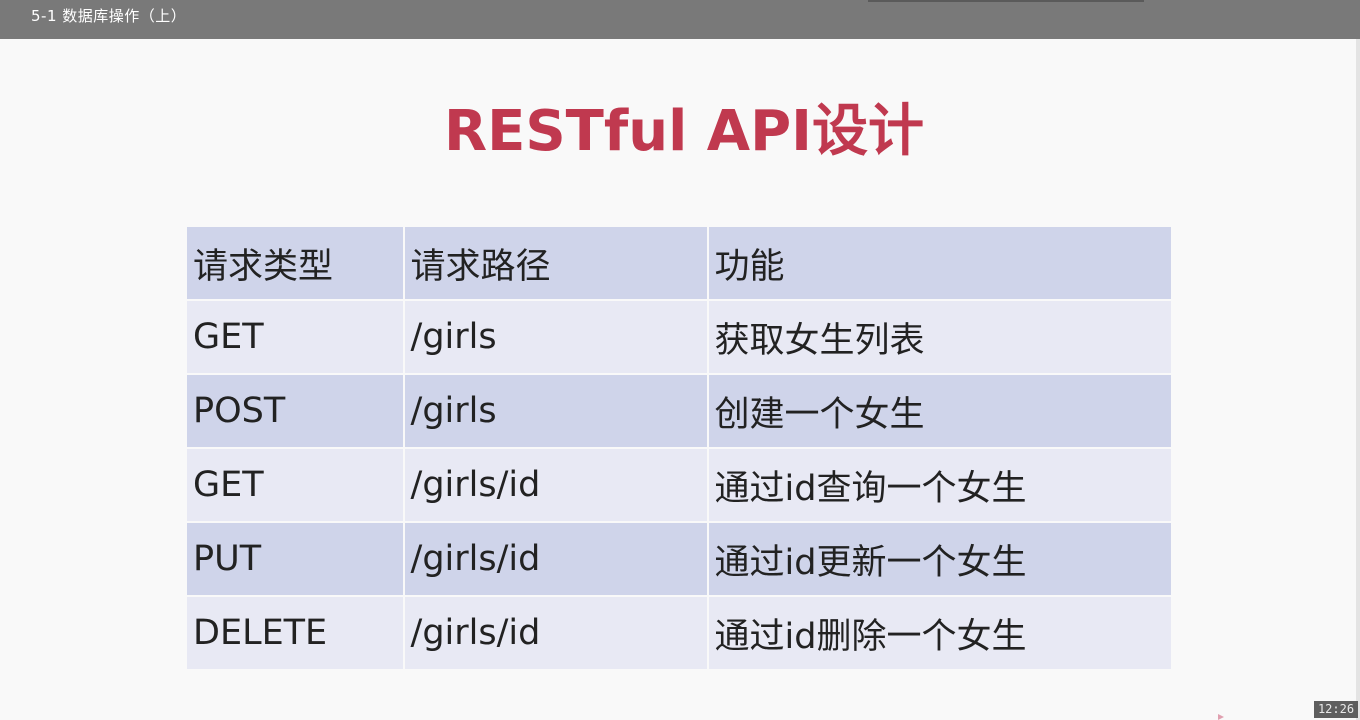 Image resolution: width=1360 pixels, height=720 pixels. Describe the element at coordinates (555, 263) in the screenshot. I see `header-request-path: 请求路径` at that location.